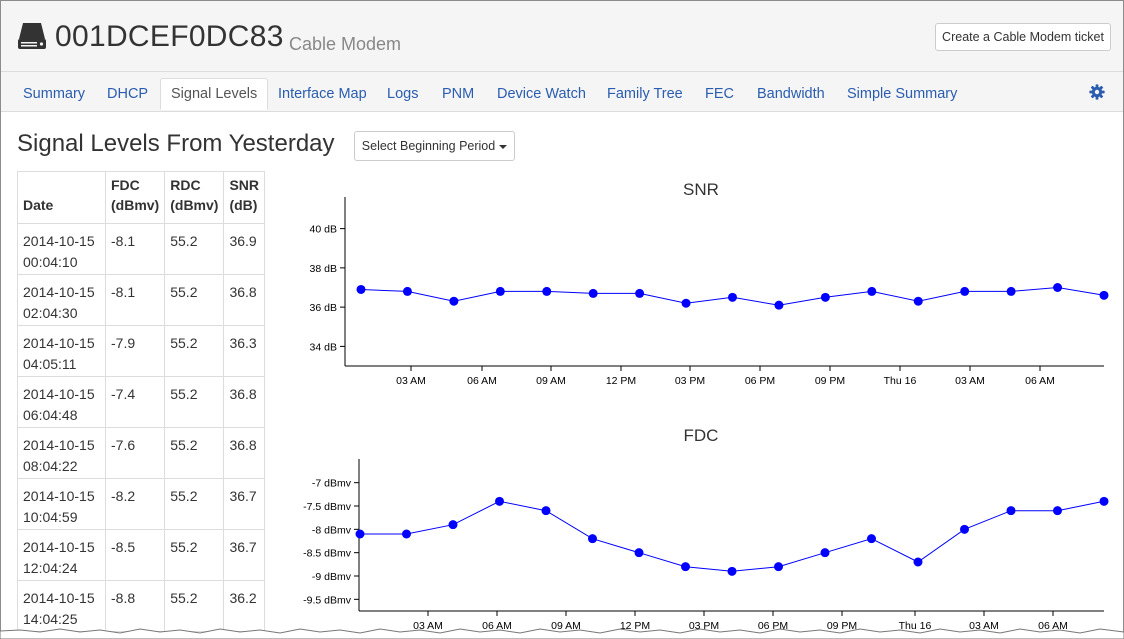 Image resolution: width=1124 pixels, height=639 pixels. What do you see at coordinates (244, 249) in the screenshot?
I see `cell-snr: 36.9` at bounding box center [244, 249].